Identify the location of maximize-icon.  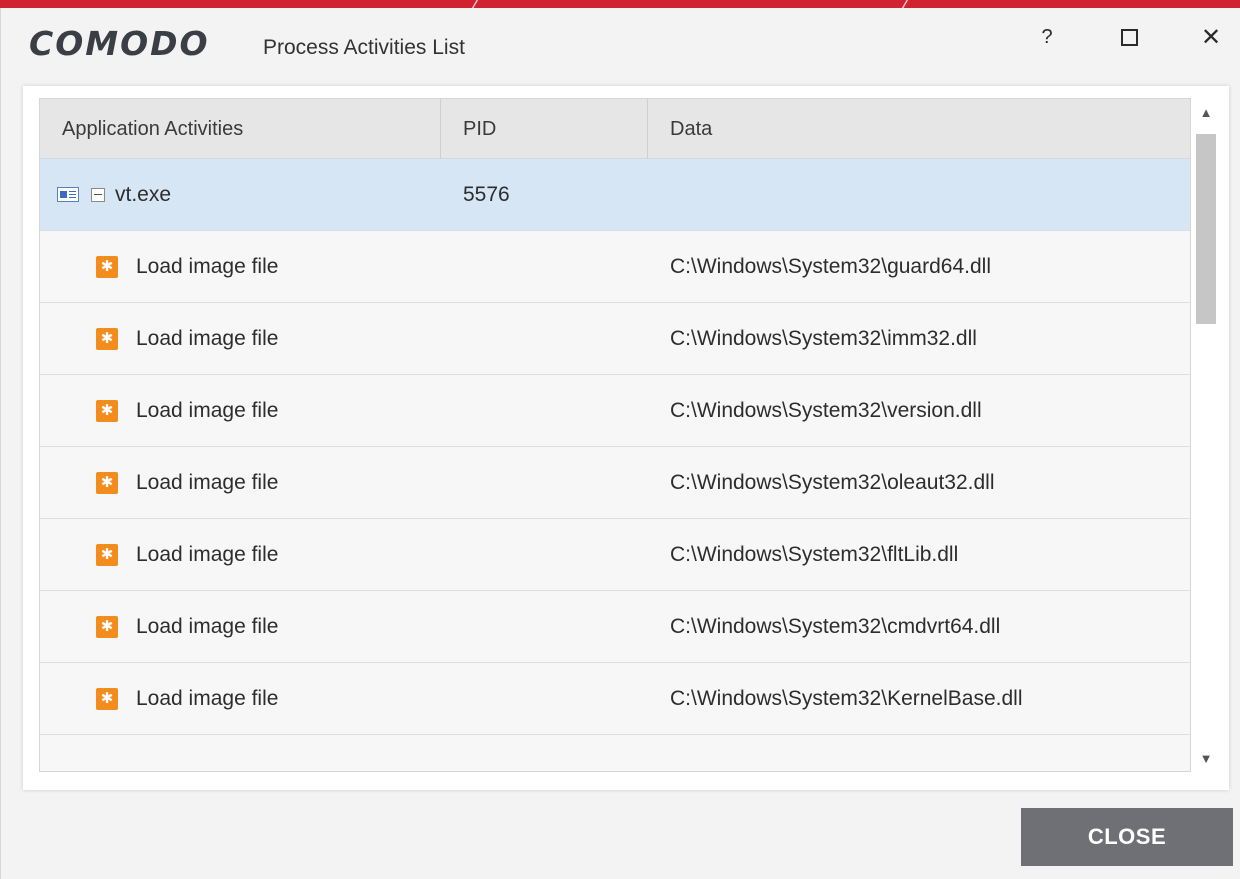
(1129, 37).